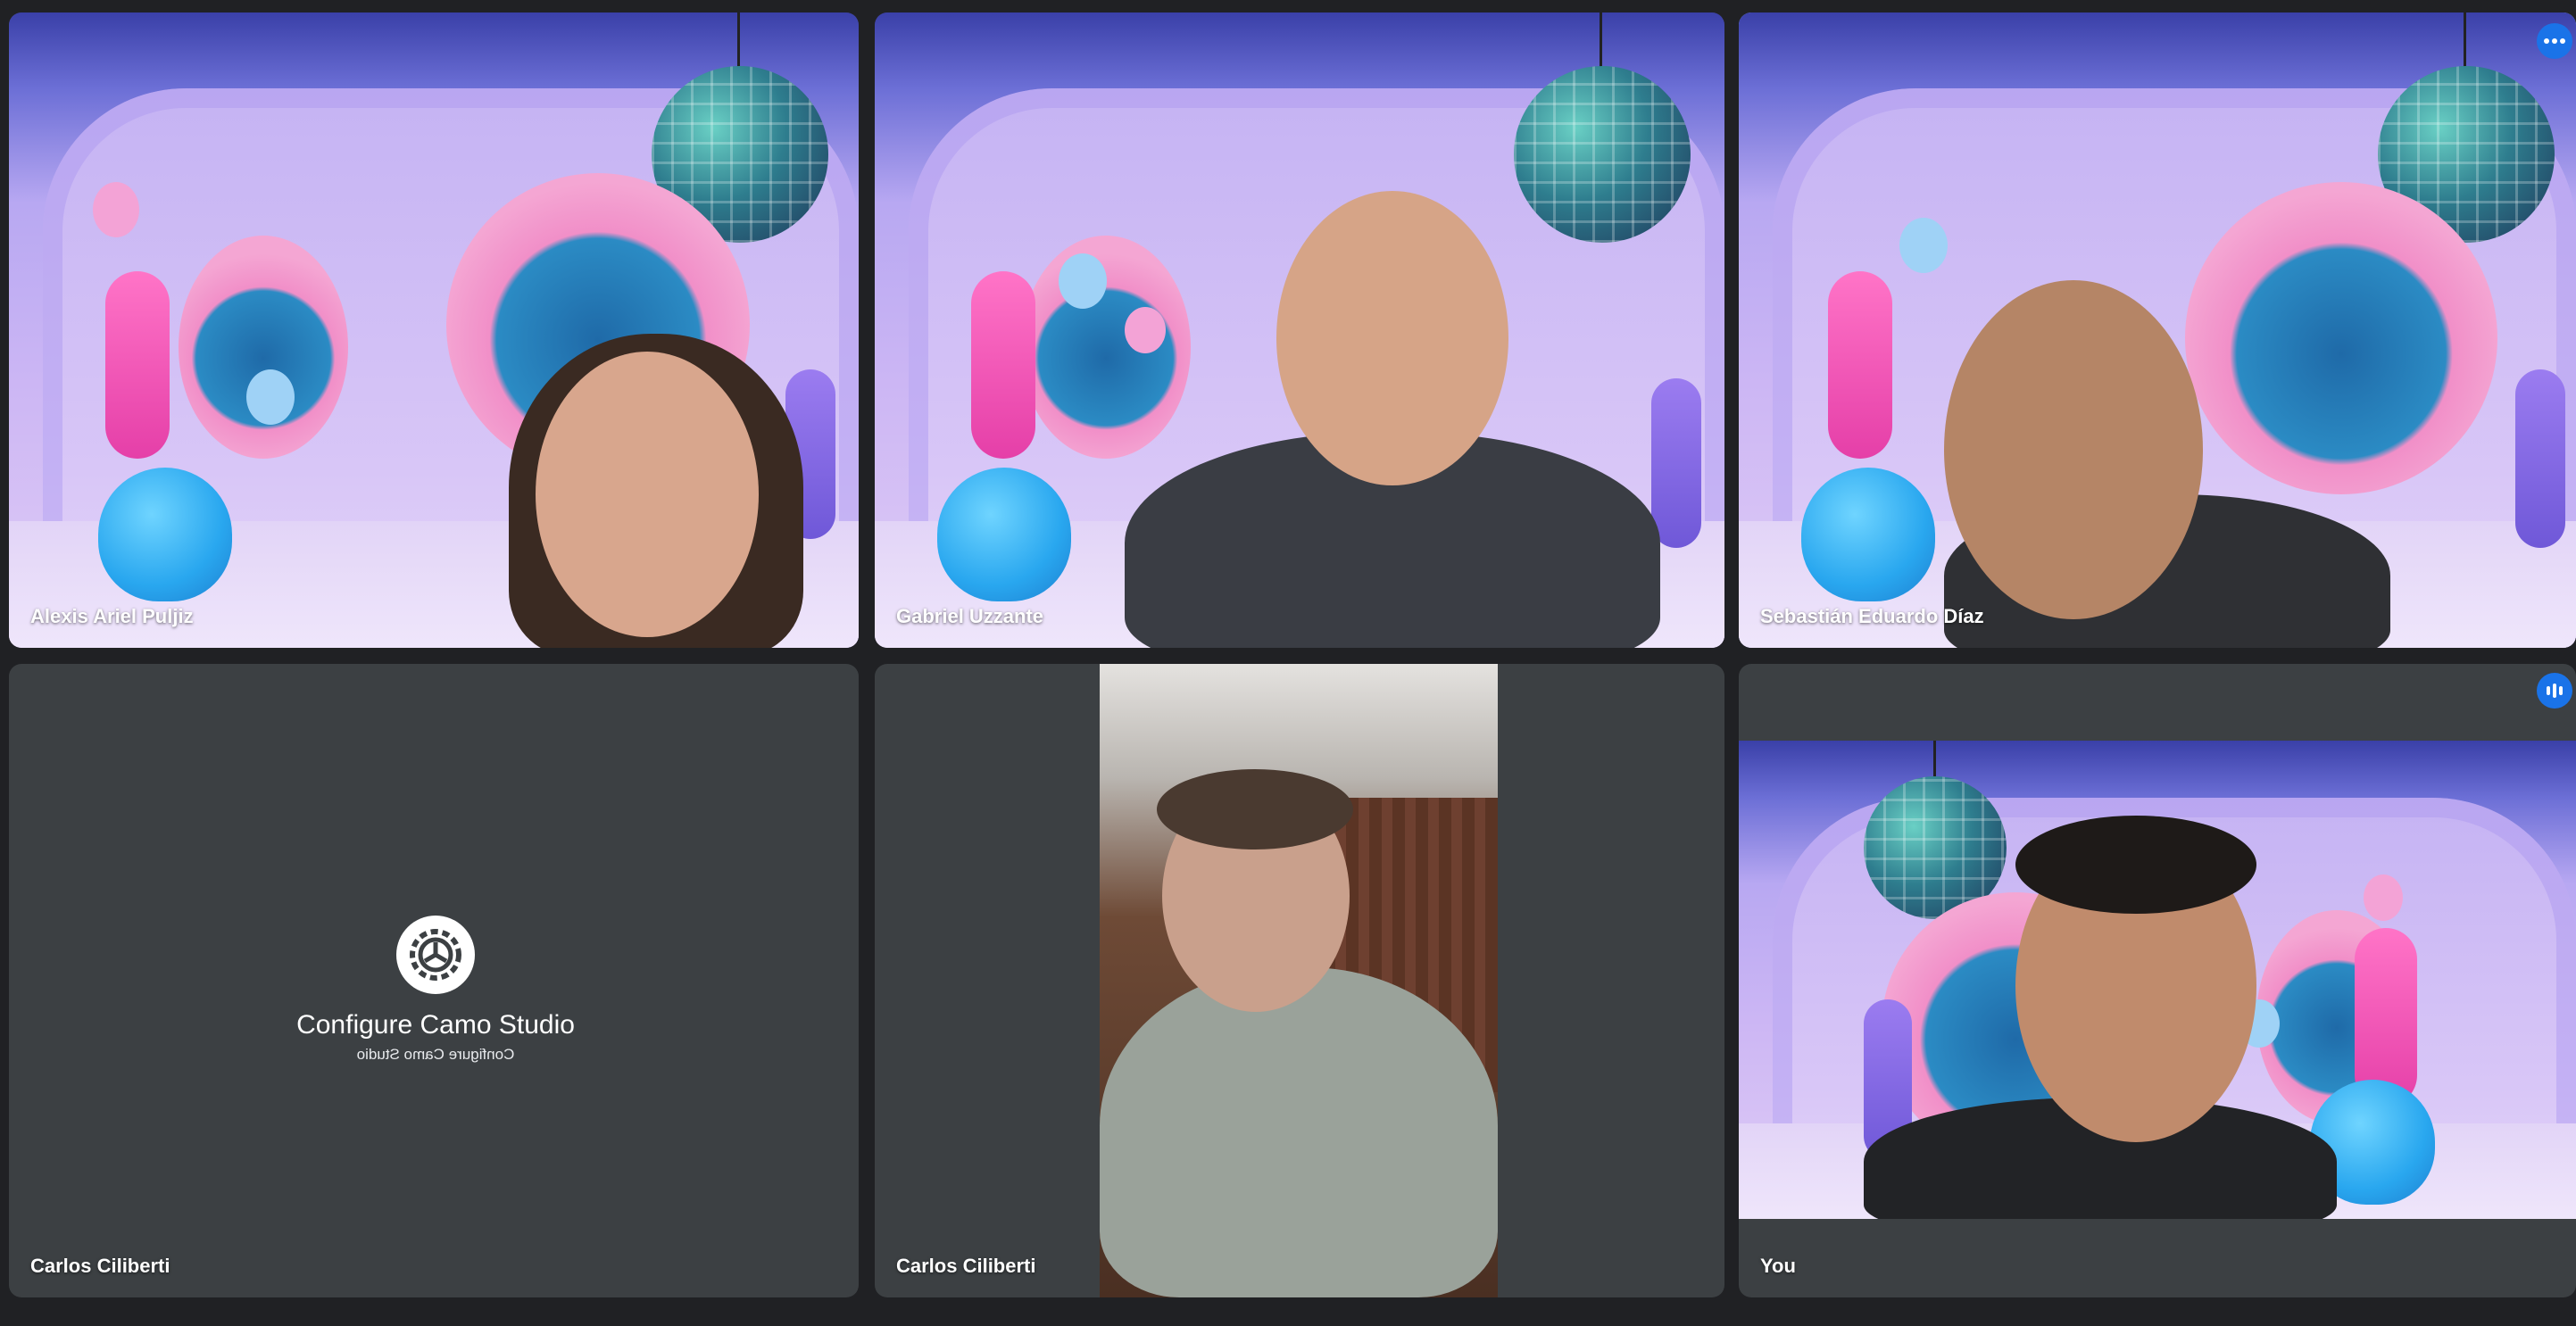 This screenshot has width=2576, height=1326. What do you see at coordinates (1299, 1132) in the screenshot?
I see `participant-body` at bounding box center [1299, 1132].